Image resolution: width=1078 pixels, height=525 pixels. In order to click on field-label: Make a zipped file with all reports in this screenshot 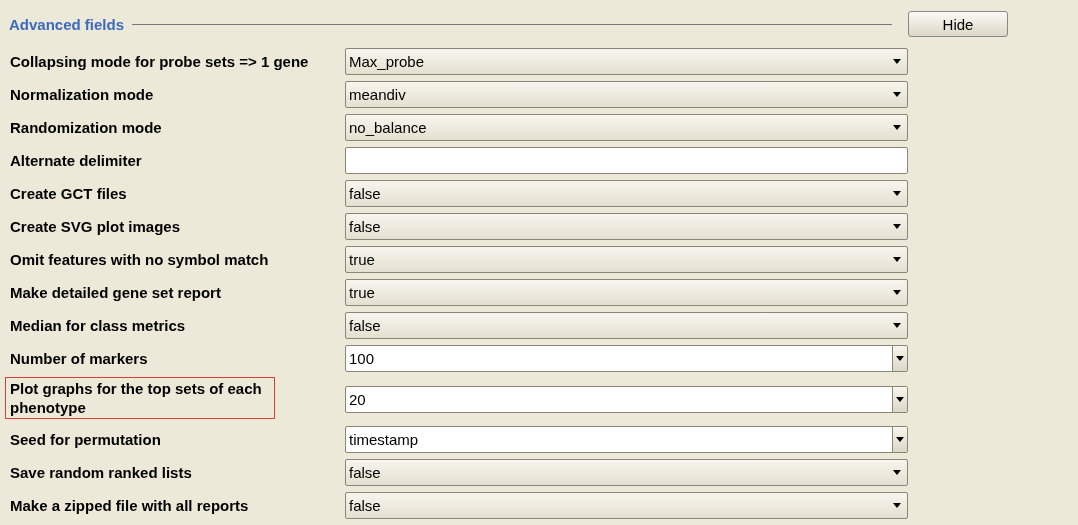, I will do `click(129, 506)`.